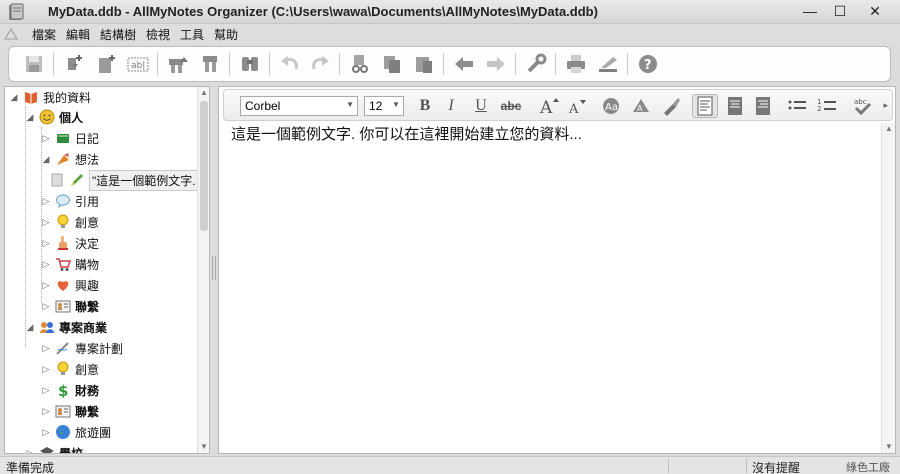 This screenshot has width=900, height=474. Describe the element at coordinates (178, 64) in the screenshot. I see `move-up-icon` at that location.